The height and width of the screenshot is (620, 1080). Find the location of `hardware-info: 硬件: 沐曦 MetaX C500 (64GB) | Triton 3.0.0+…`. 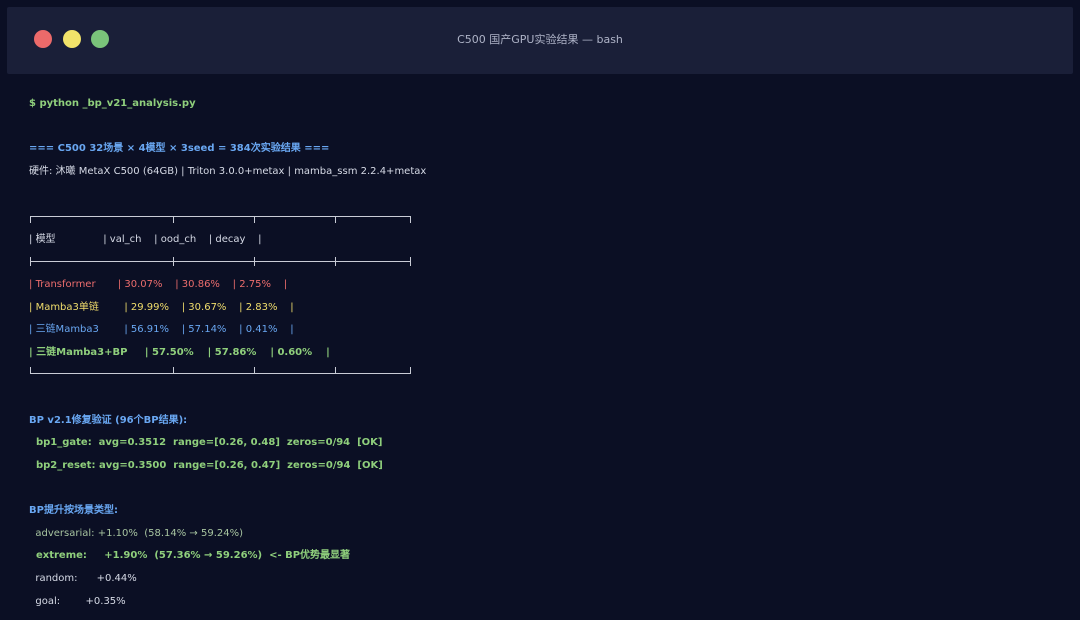

hardware-info: 硬件: 沐曦 MetaX C500 (64GB) | Triton 3.0.0+… is located at coordinates (228, 171).